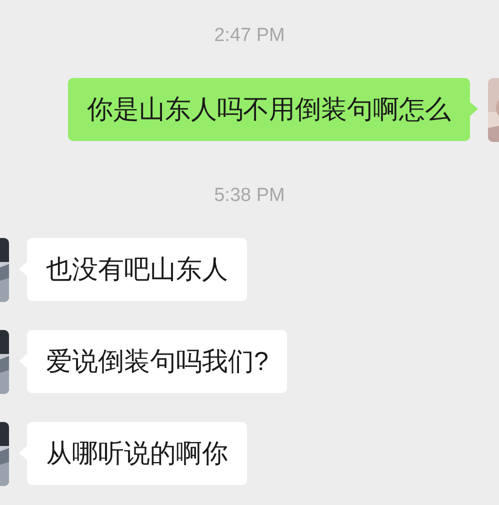 This screenshot has width=499, height=505. I want to click on tail-icon, so click(474, 109).